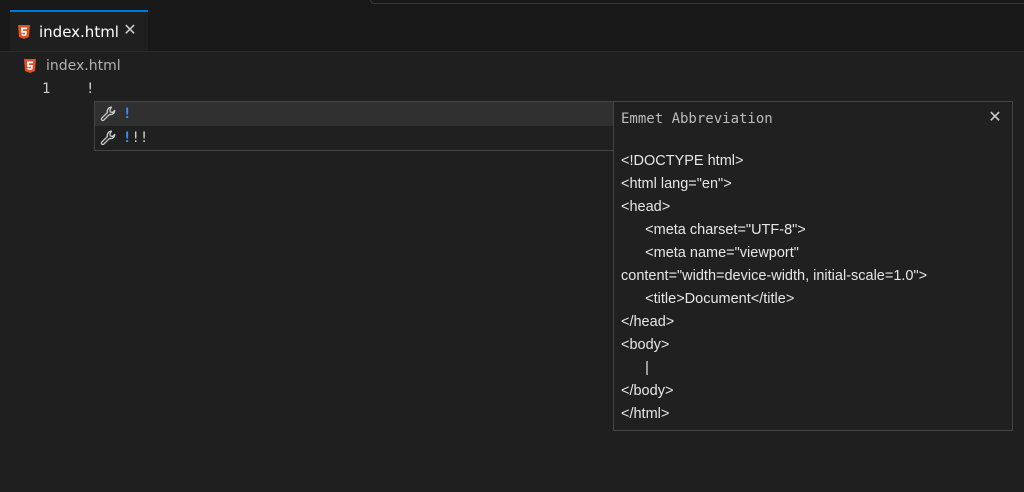 The height and width of the screenshot is (492, 1024). I want to click on suggest-label: !!!, so click(135, 138).